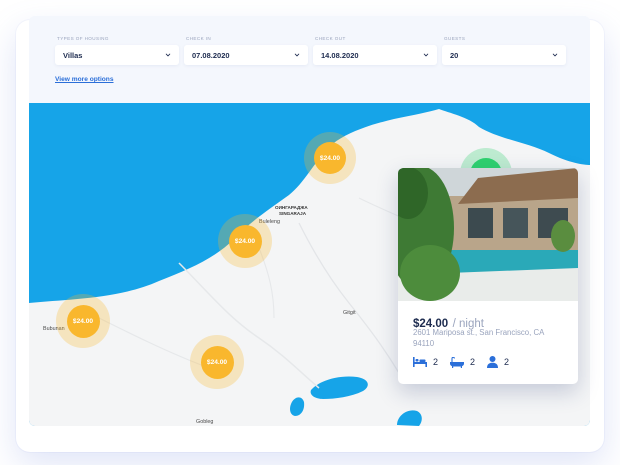 Image resolution: width=620 pixels, height=465 pixels. I want to click on check-in-field: CHECK IN 07.08.2020, so click(246, 50).